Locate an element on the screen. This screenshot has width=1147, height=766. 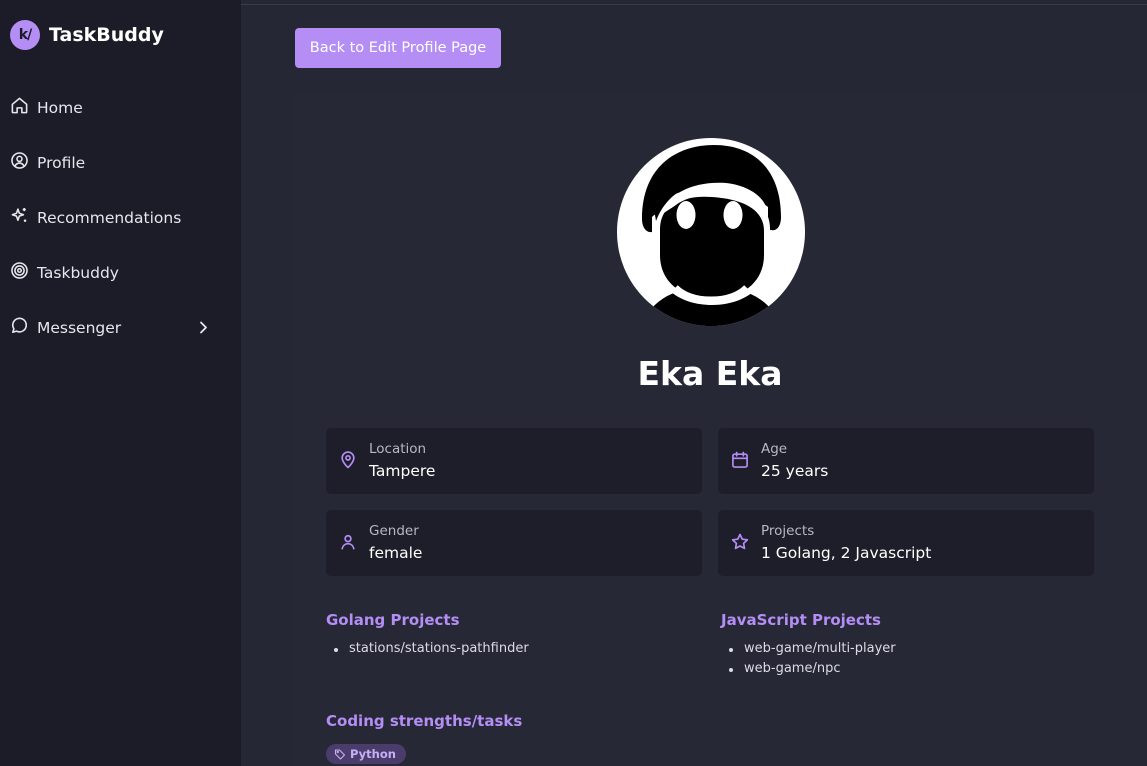
golang-projects-list: stations/stations-pathfinder is located at coordinates (427, 649).